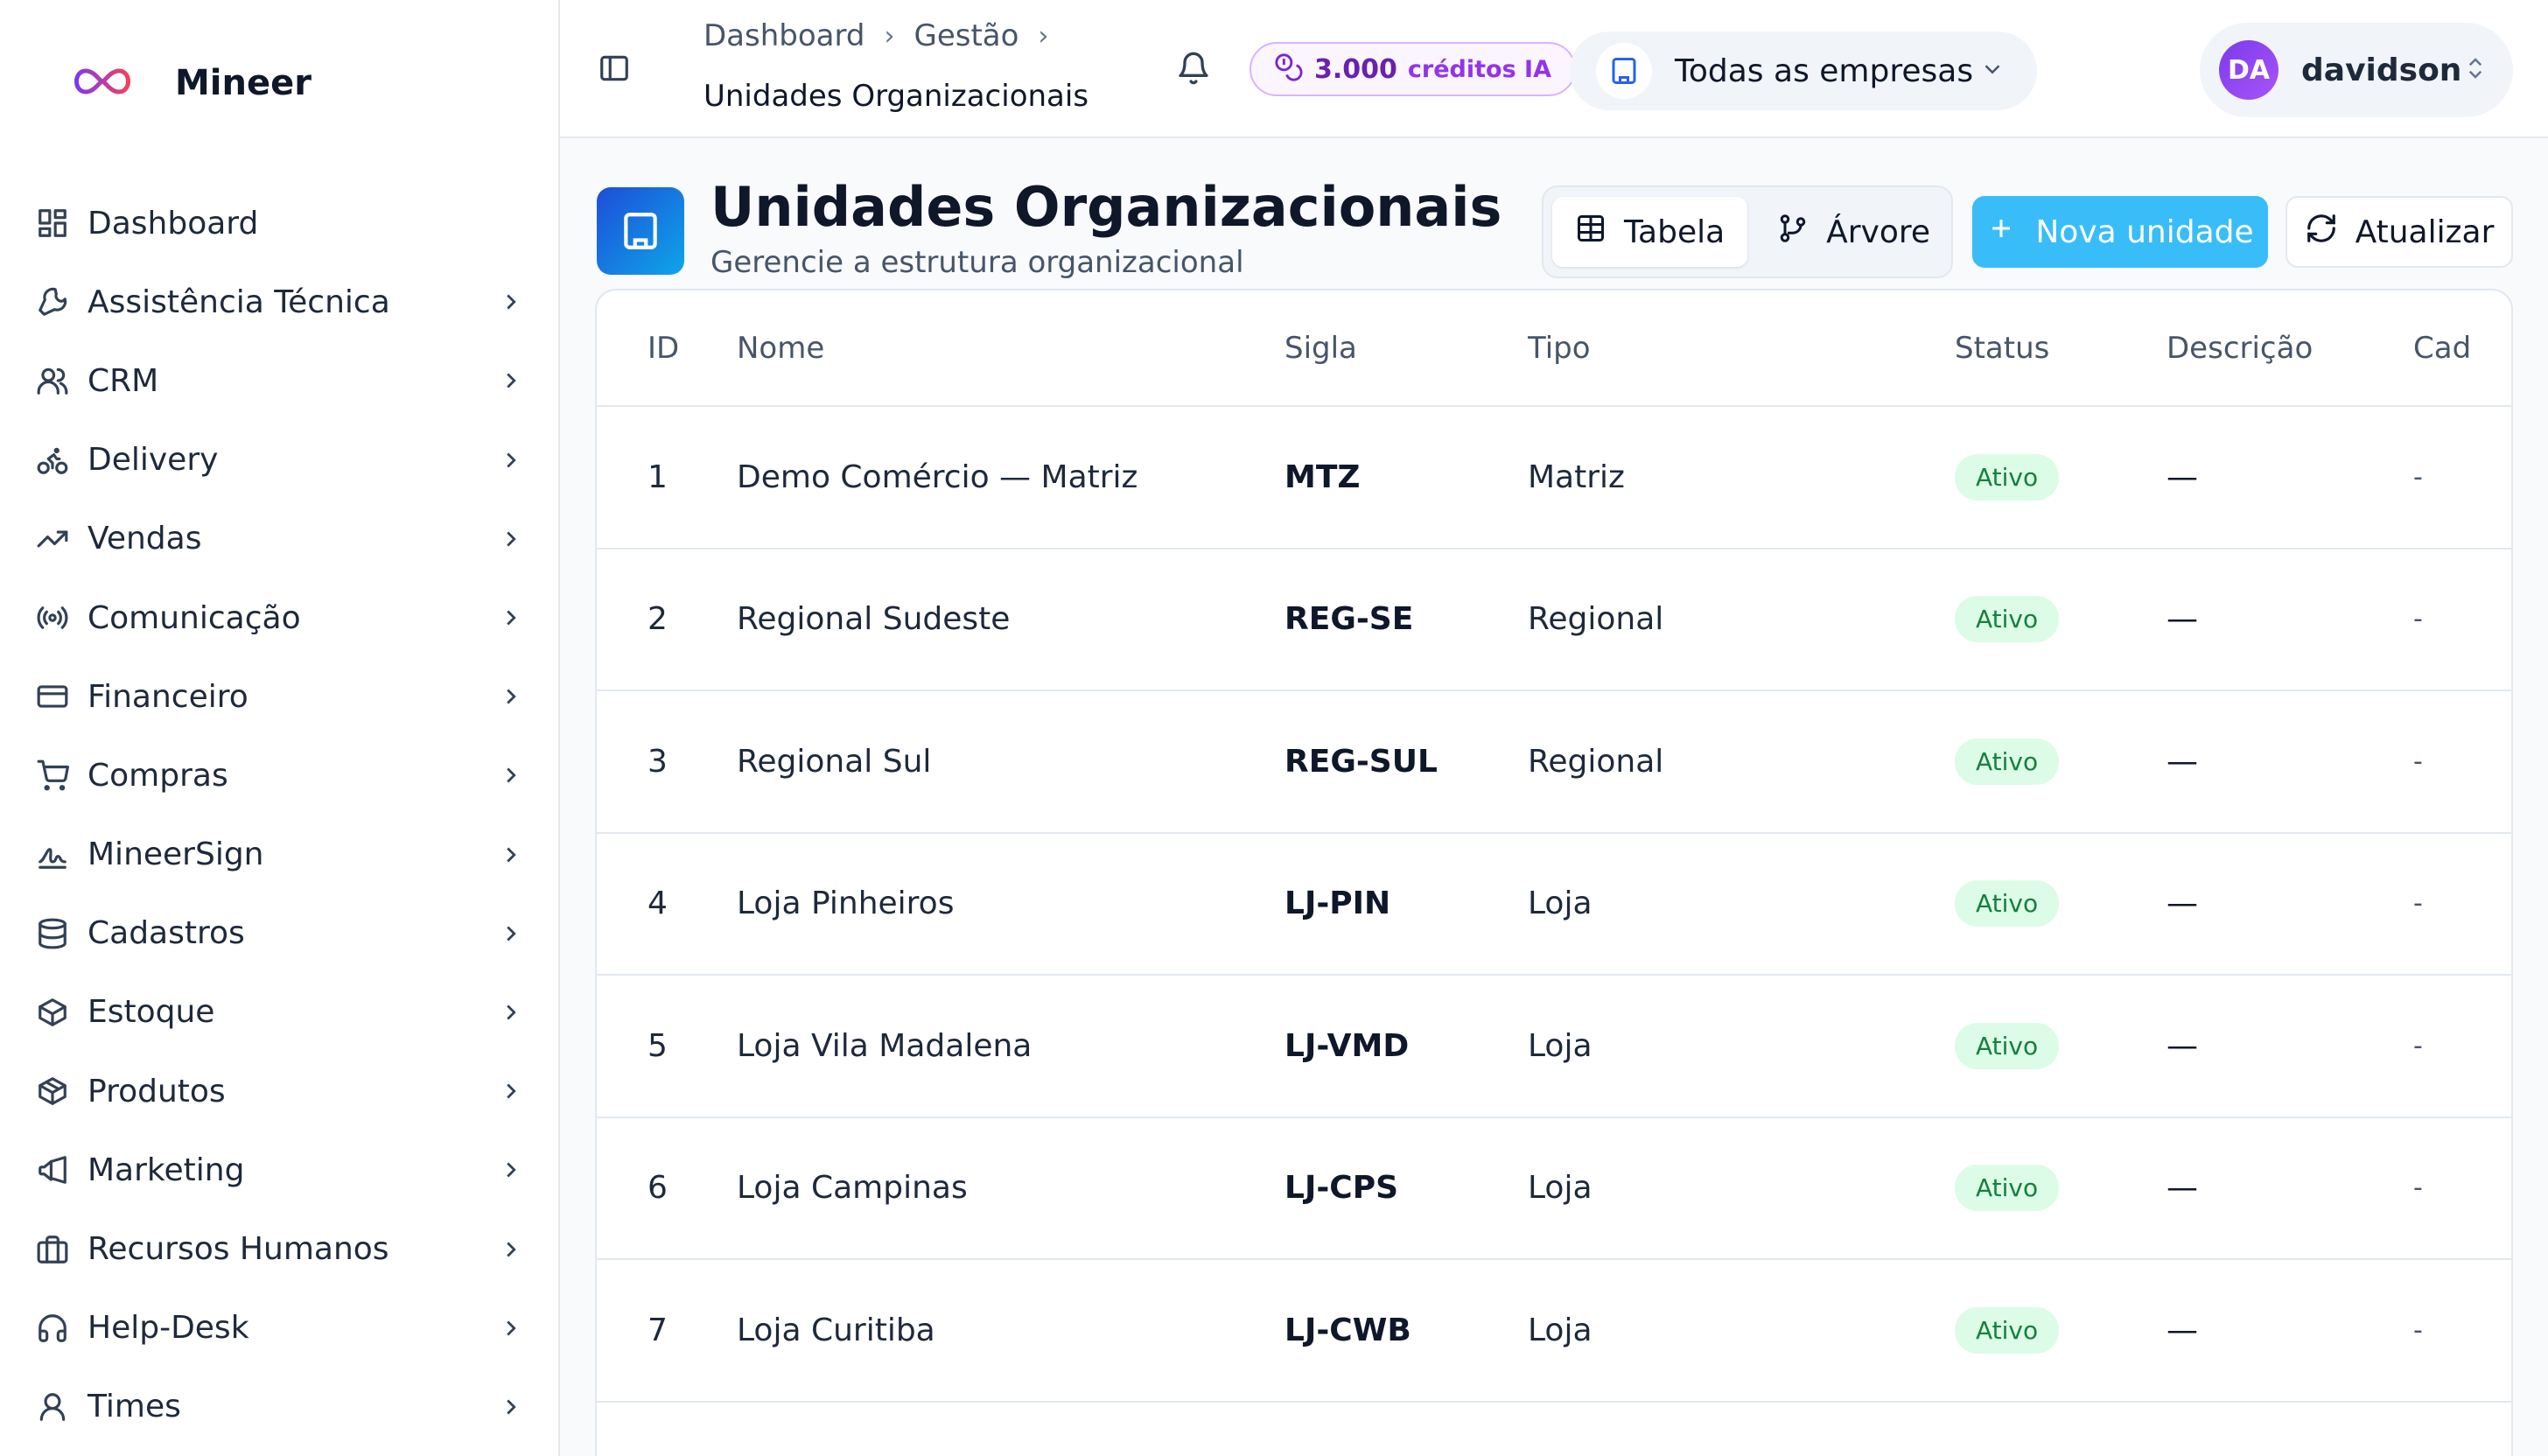 This screenshot has height=1456, width=2548. I want to click on column-header-id: ID, so click(667, 348).